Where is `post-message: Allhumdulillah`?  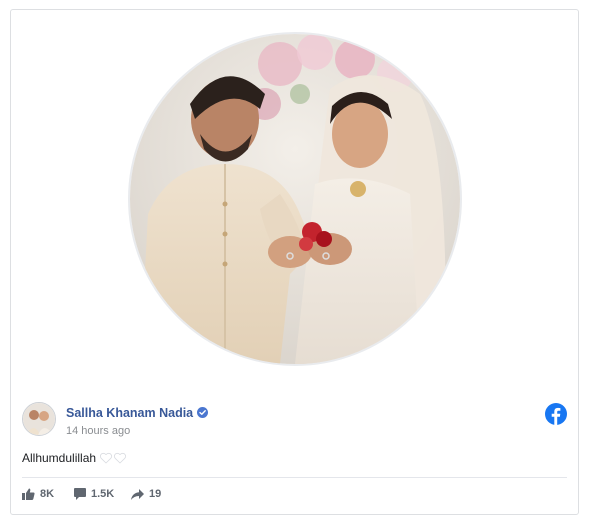
post-message: Allhumdulillah is located at coordinates (75, 459).